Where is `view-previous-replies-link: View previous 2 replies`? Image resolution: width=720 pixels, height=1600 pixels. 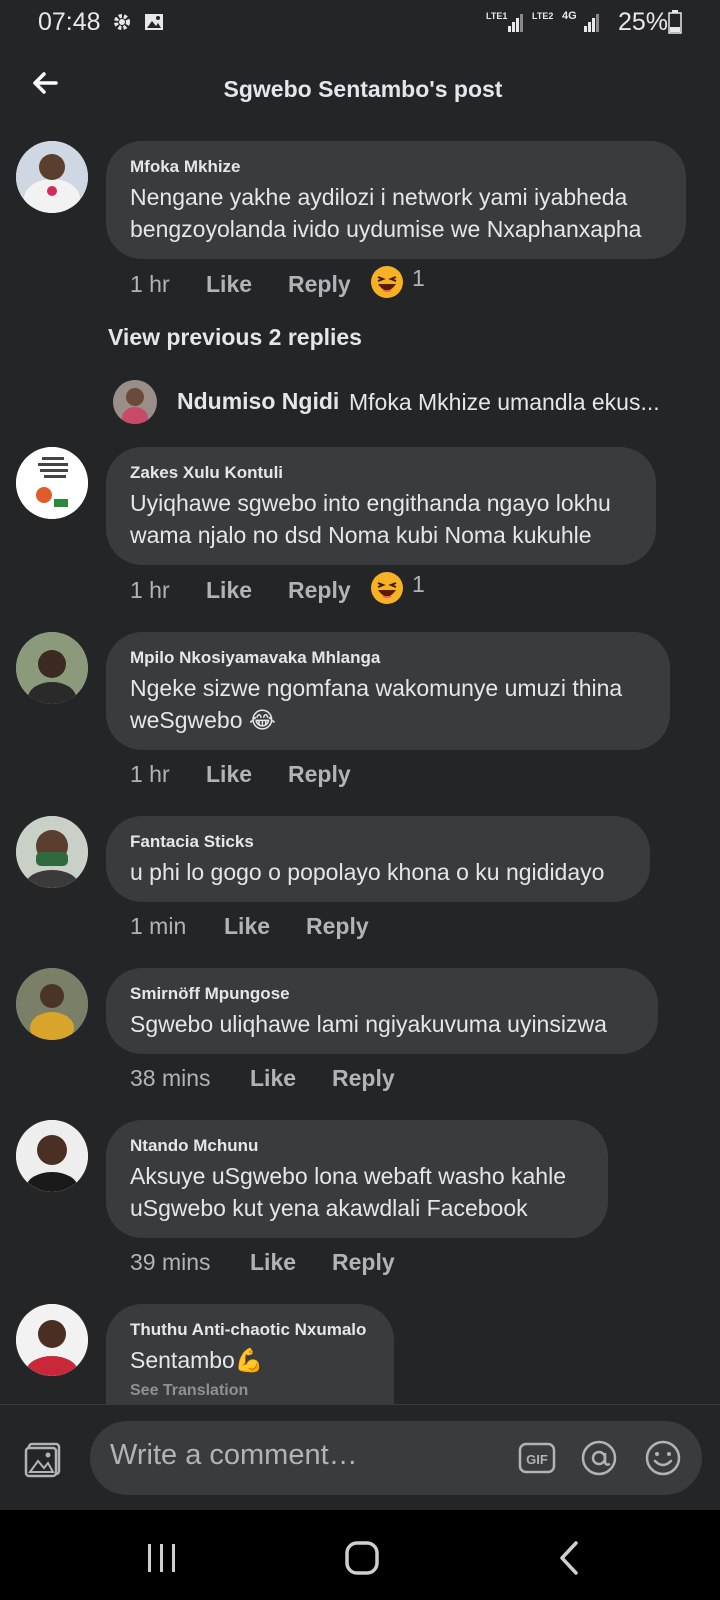 view-previous-replies-link: View previous 2 replies is located at coordinates (235, 337).